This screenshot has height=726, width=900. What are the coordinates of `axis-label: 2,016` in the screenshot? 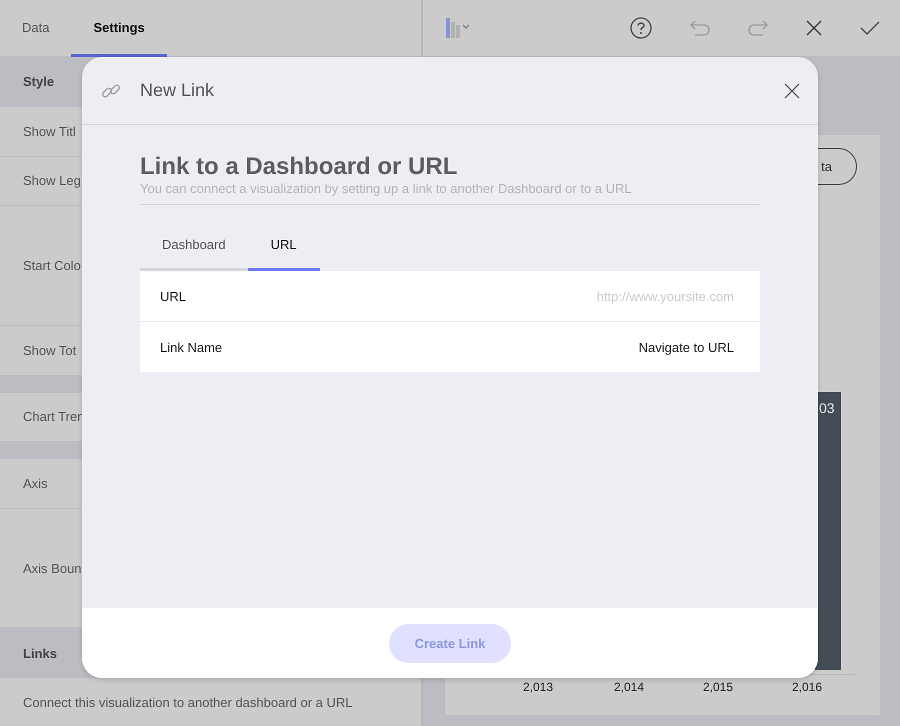 It's located at (807, 687).